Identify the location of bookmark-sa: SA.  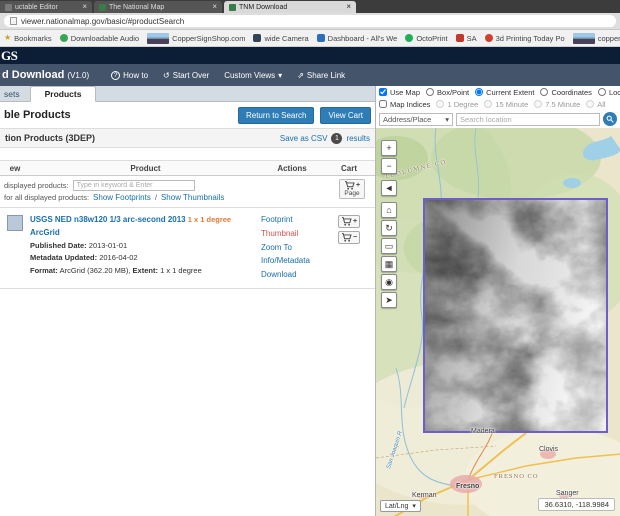
(466, 38).